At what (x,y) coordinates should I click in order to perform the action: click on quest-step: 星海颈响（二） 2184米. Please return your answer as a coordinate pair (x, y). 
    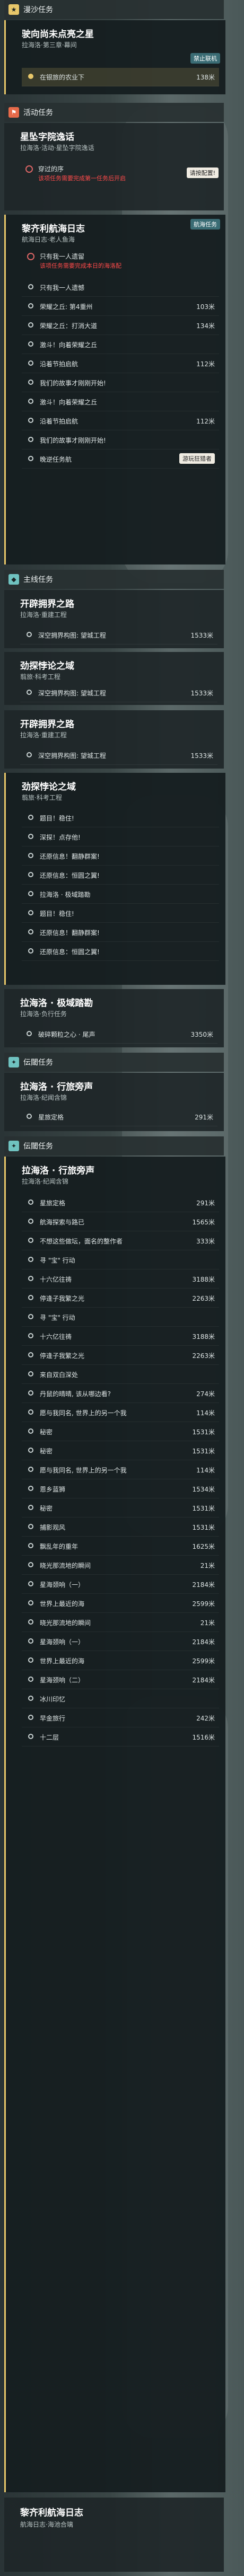
    Looking at the image, I should click on (121, 1680).